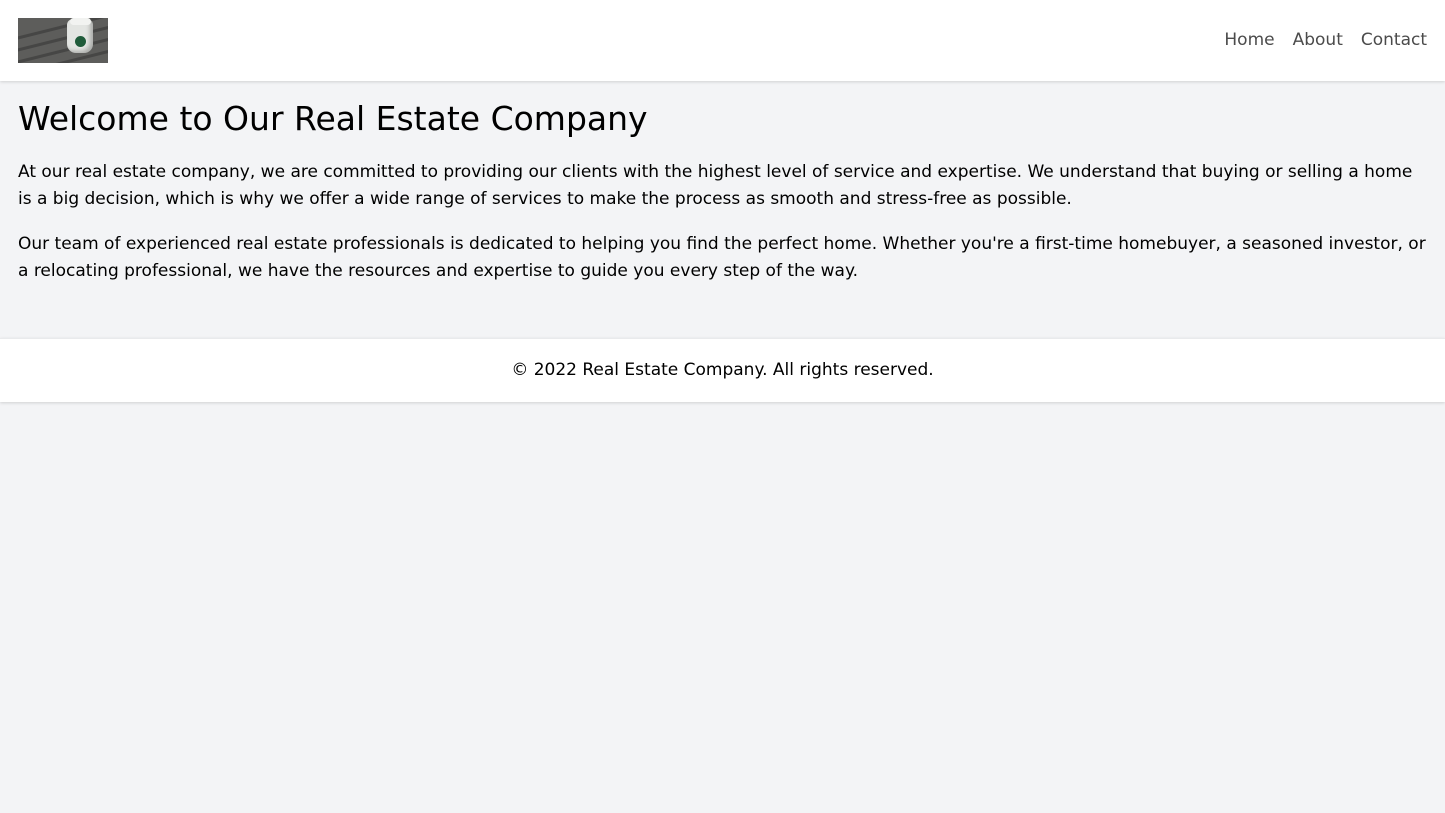  What do you see at coordinates (80, 21) in the screenshot?
I see `cup-lid` at bounding box center [80, 21].